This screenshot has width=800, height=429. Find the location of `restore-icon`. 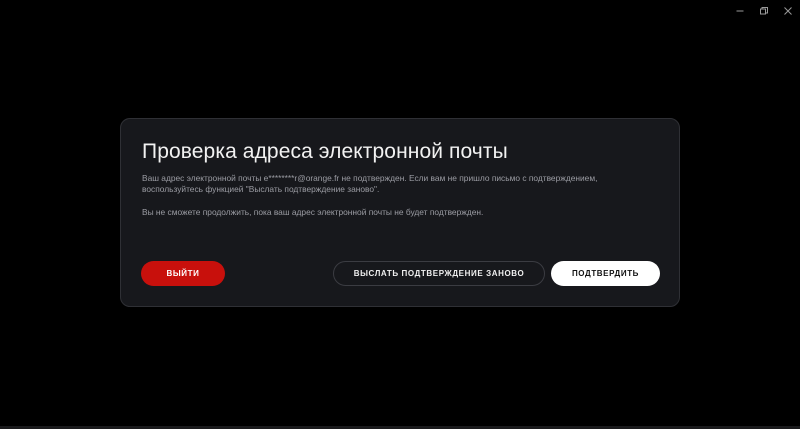

restore-icon is located at coordinates (764, 11).